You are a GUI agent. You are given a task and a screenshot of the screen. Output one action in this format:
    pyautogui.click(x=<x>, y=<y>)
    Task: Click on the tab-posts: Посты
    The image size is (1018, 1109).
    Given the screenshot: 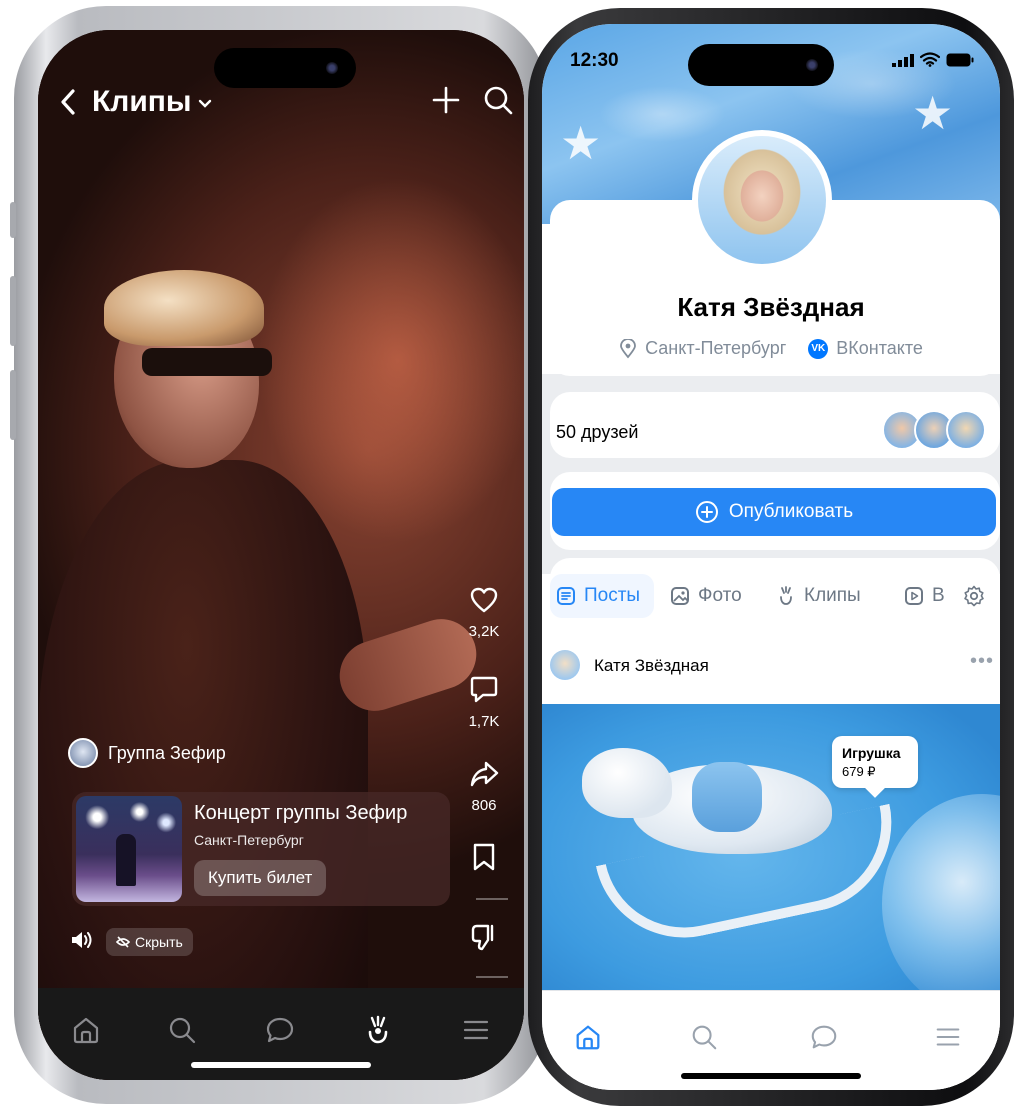 What is the action you would take?
    pyautogui.click(x=602, y=596)
    